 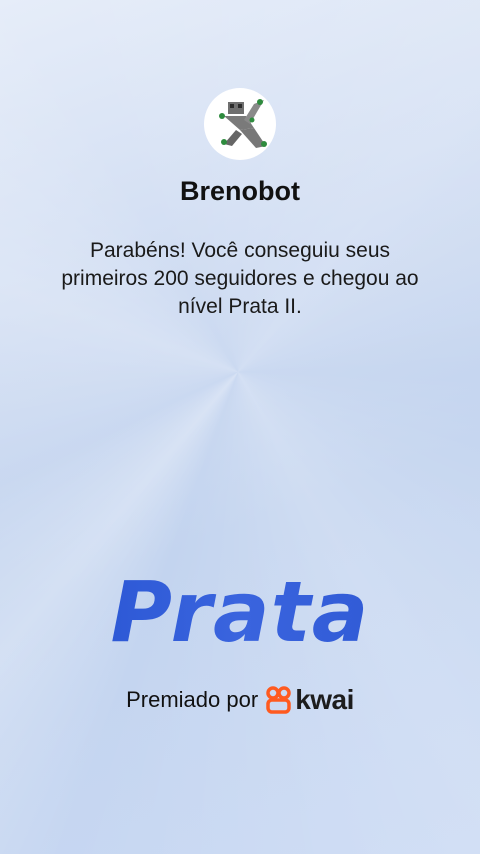 What do you see at coordinates (243, 123) in the screenshot?
I see `robot-avatar-icon` at bounding box center [243, 123].